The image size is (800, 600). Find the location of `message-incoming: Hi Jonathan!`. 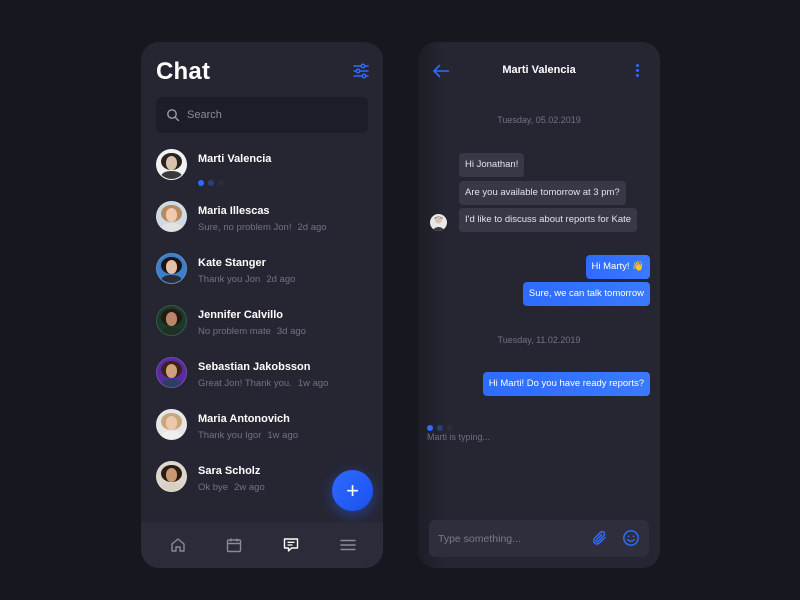

message-incoming: Hi Jonathan! is located at coordinates (492, 165).